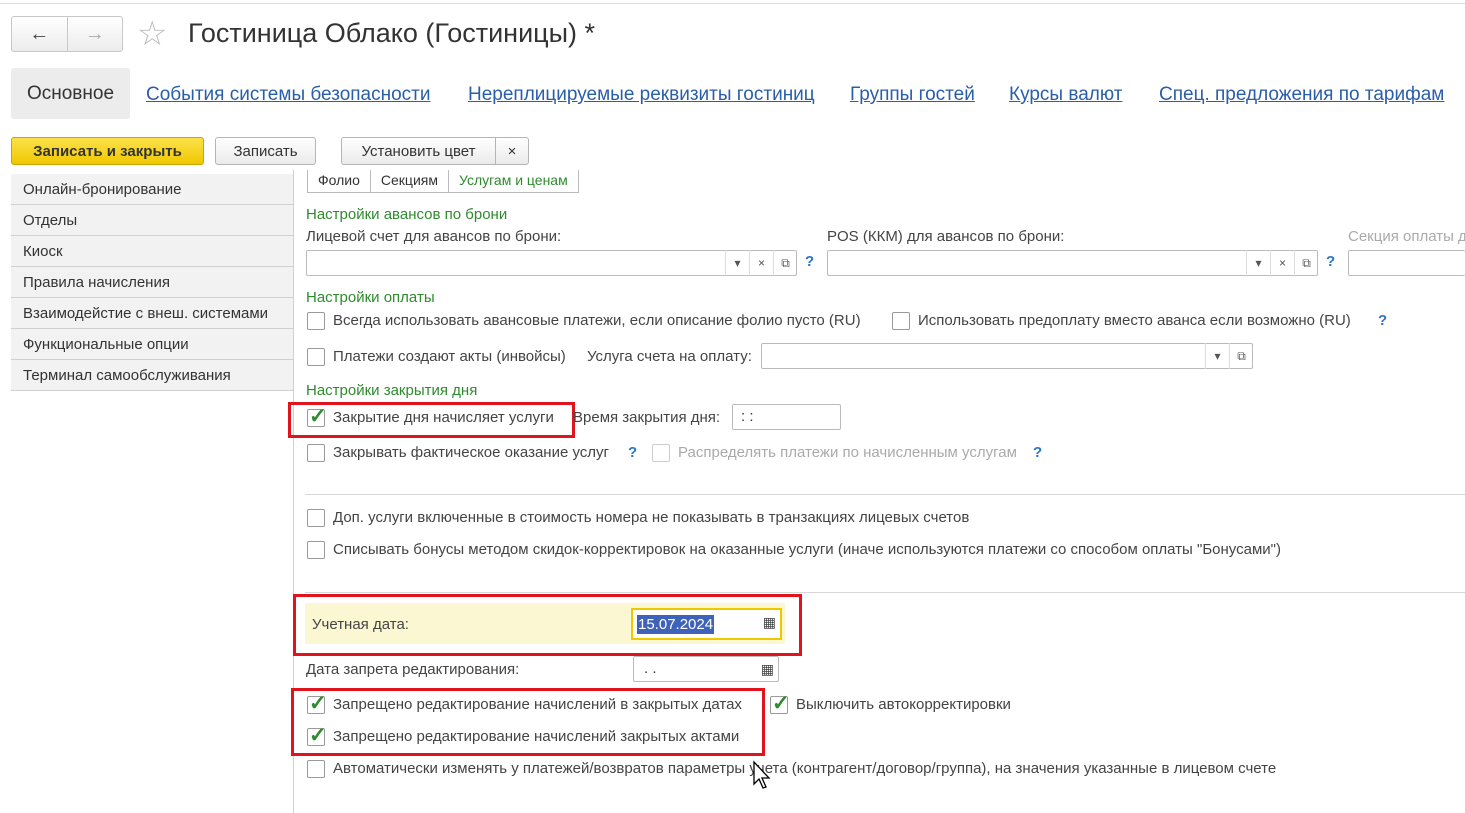  I want to click on back-arrow-icon: ←, so click(39, 34).